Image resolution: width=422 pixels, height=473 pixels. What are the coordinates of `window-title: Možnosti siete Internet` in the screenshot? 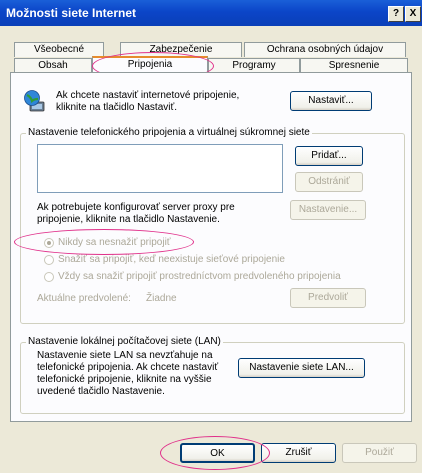 It's located at (71, 13).